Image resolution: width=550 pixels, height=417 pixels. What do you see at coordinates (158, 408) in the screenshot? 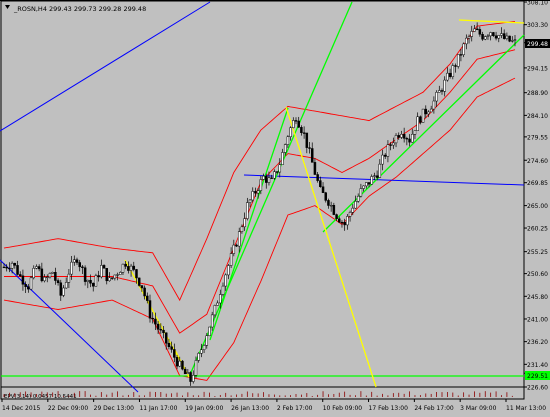
I see `x-tick-label: 11 Jan 17:00` at bounding box center [158, 408].